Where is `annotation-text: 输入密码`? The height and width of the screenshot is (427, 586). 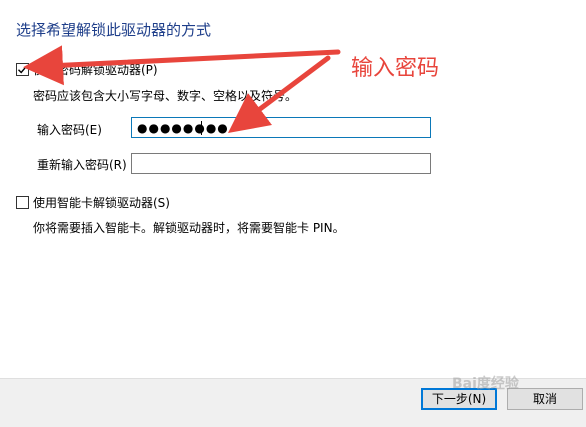
annotation-text: 输入密码 is located at coordinates (395, 68).